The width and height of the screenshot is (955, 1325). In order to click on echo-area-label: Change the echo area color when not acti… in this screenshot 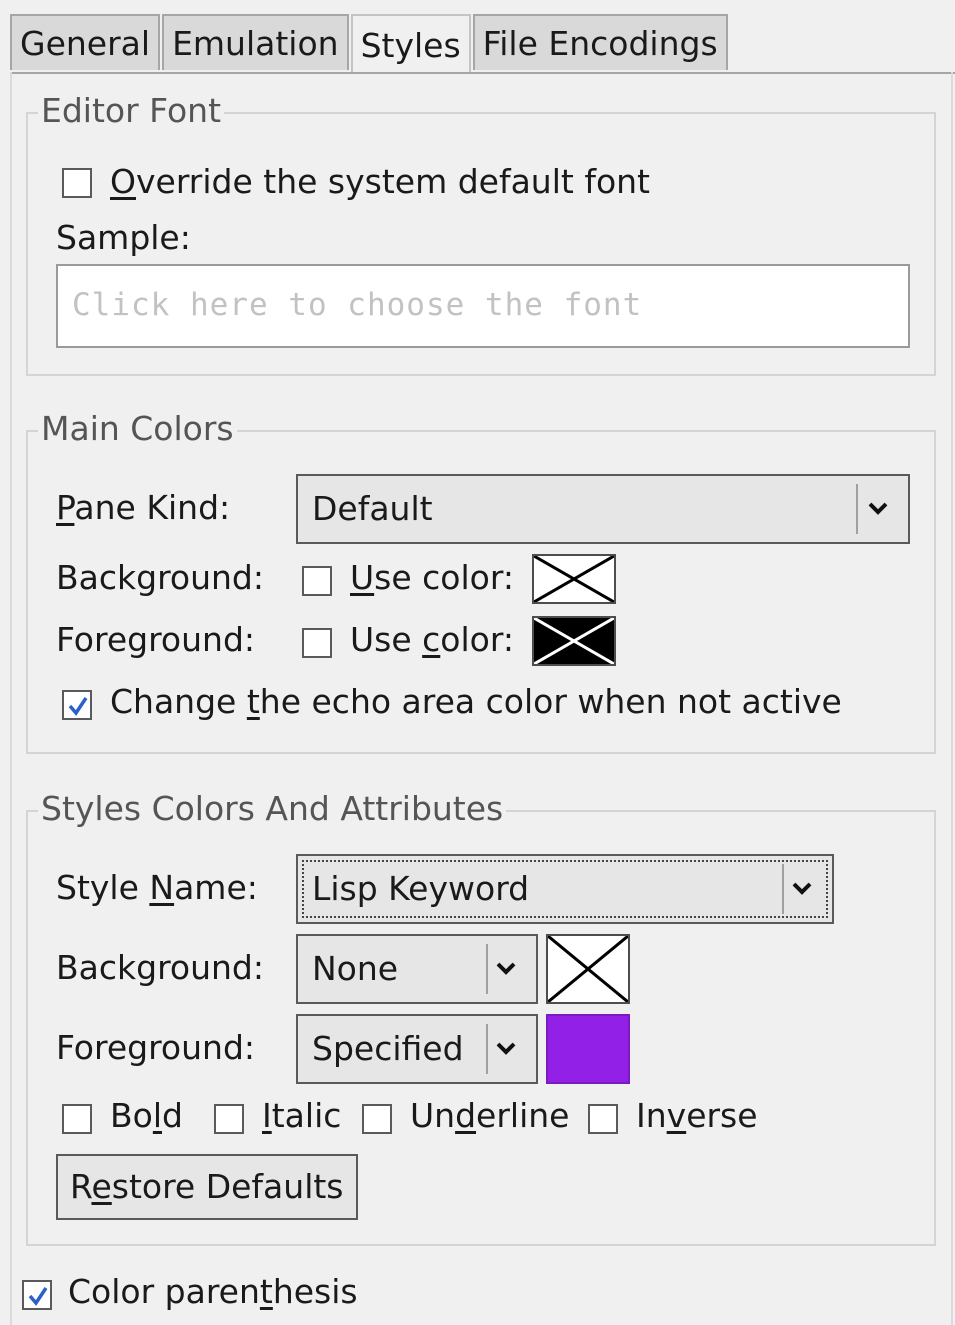, I will do `click(476, 702)`.